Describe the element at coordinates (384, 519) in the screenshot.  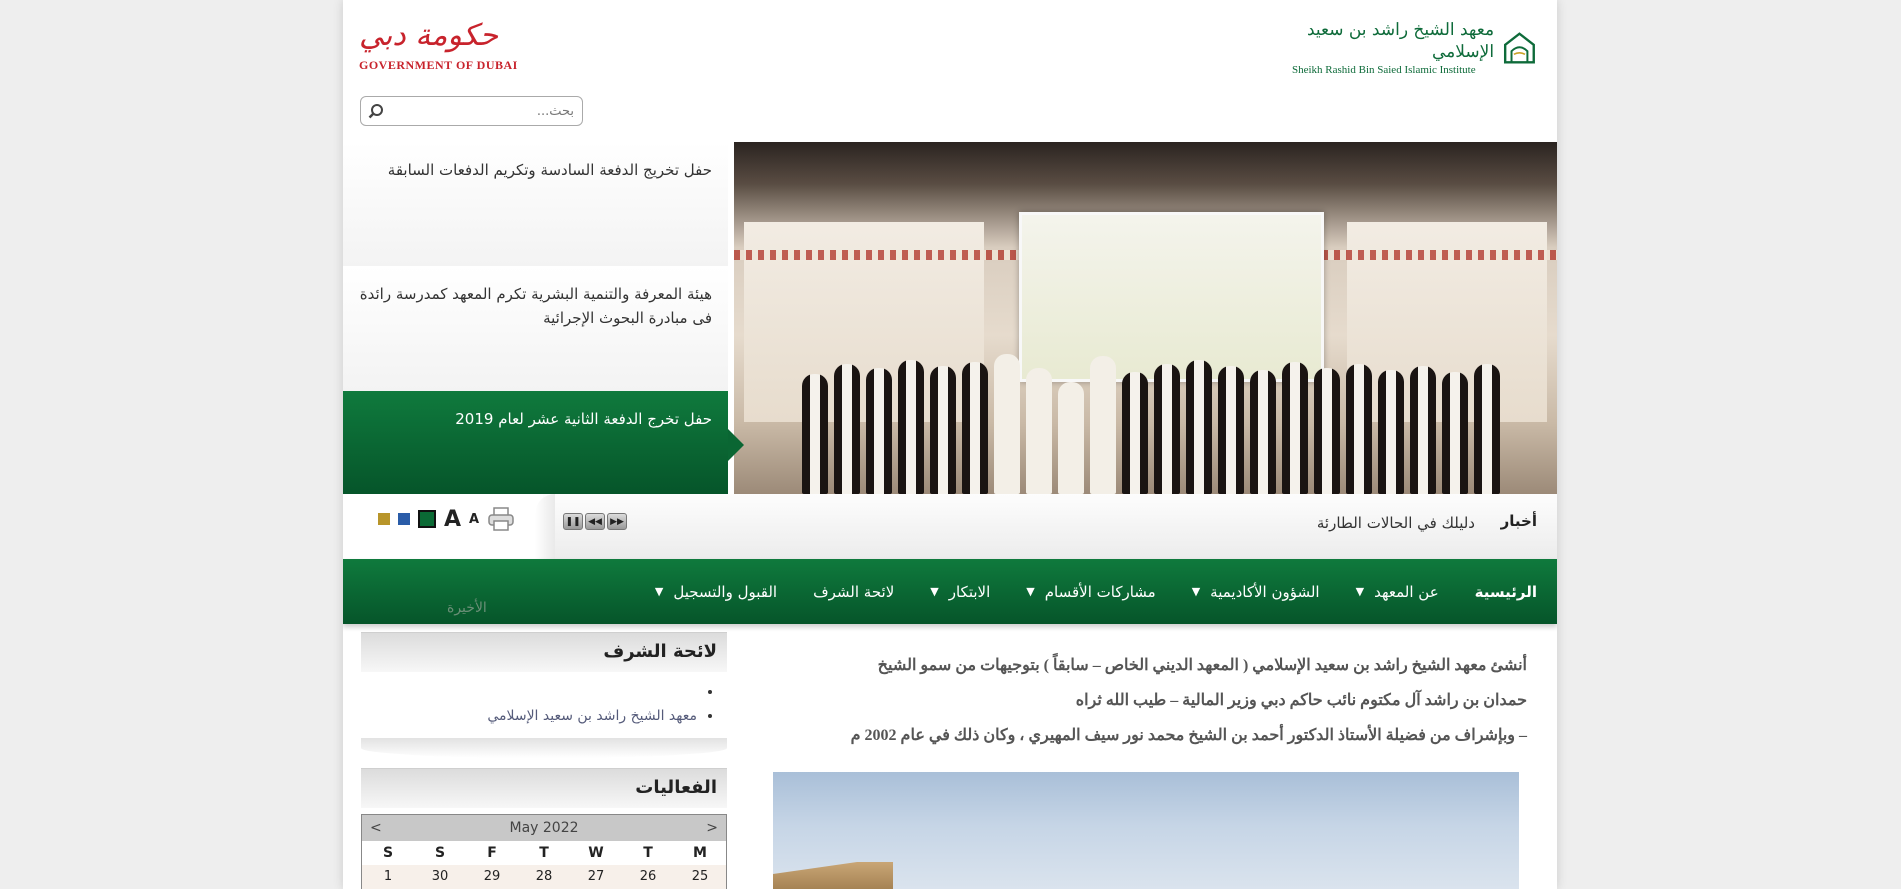
I see `theme-gold-button` at that location.